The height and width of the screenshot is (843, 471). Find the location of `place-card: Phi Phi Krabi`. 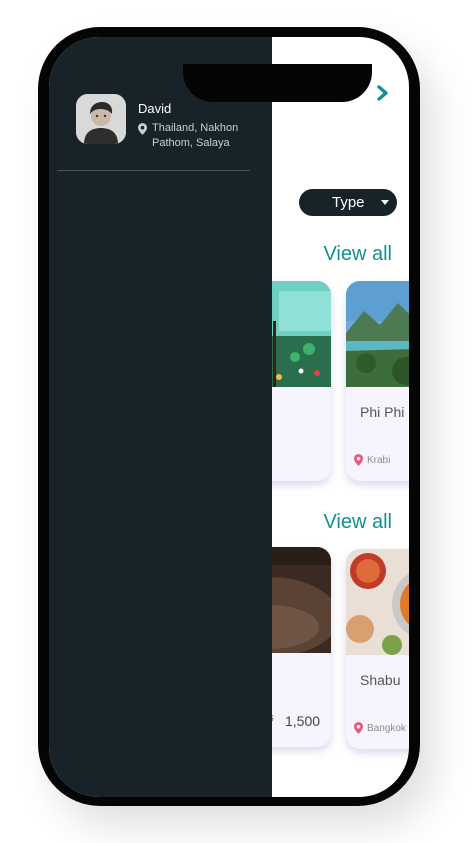

place-card: Phi Phi Krabi is located at coordinates (377, 381).